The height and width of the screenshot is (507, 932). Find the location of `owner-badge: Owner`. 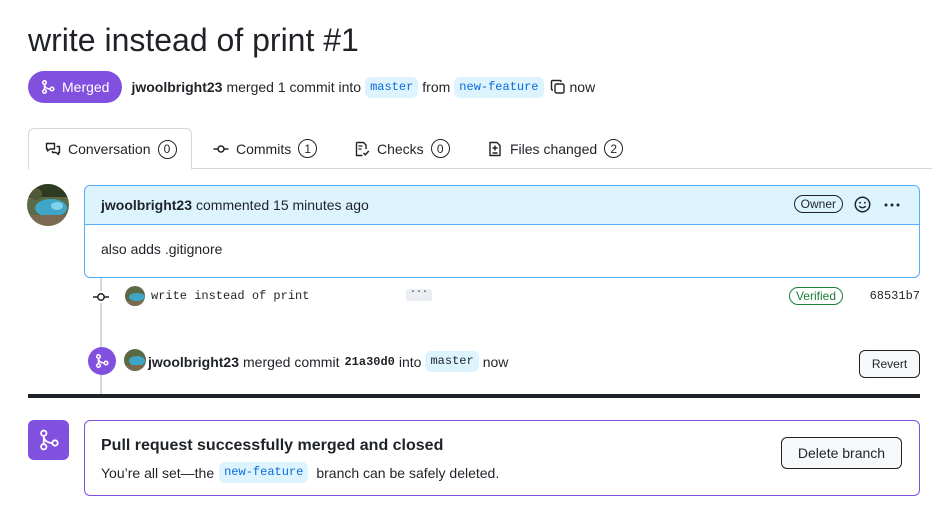

owner-badge: Owner is located at coordinates (818, 204).